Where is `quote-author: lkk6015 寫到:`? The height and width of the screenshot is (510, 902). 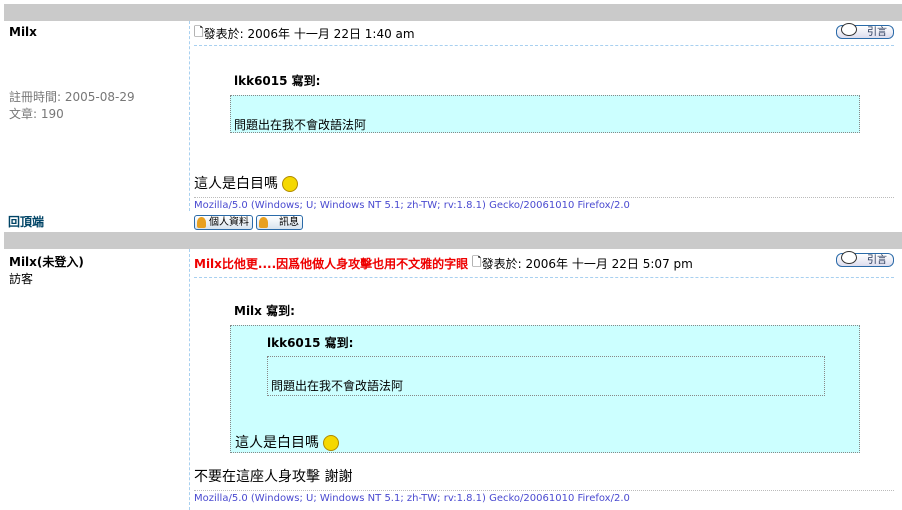
quote-author: lkk6015 寫到: is located at coordinates (277, 81).